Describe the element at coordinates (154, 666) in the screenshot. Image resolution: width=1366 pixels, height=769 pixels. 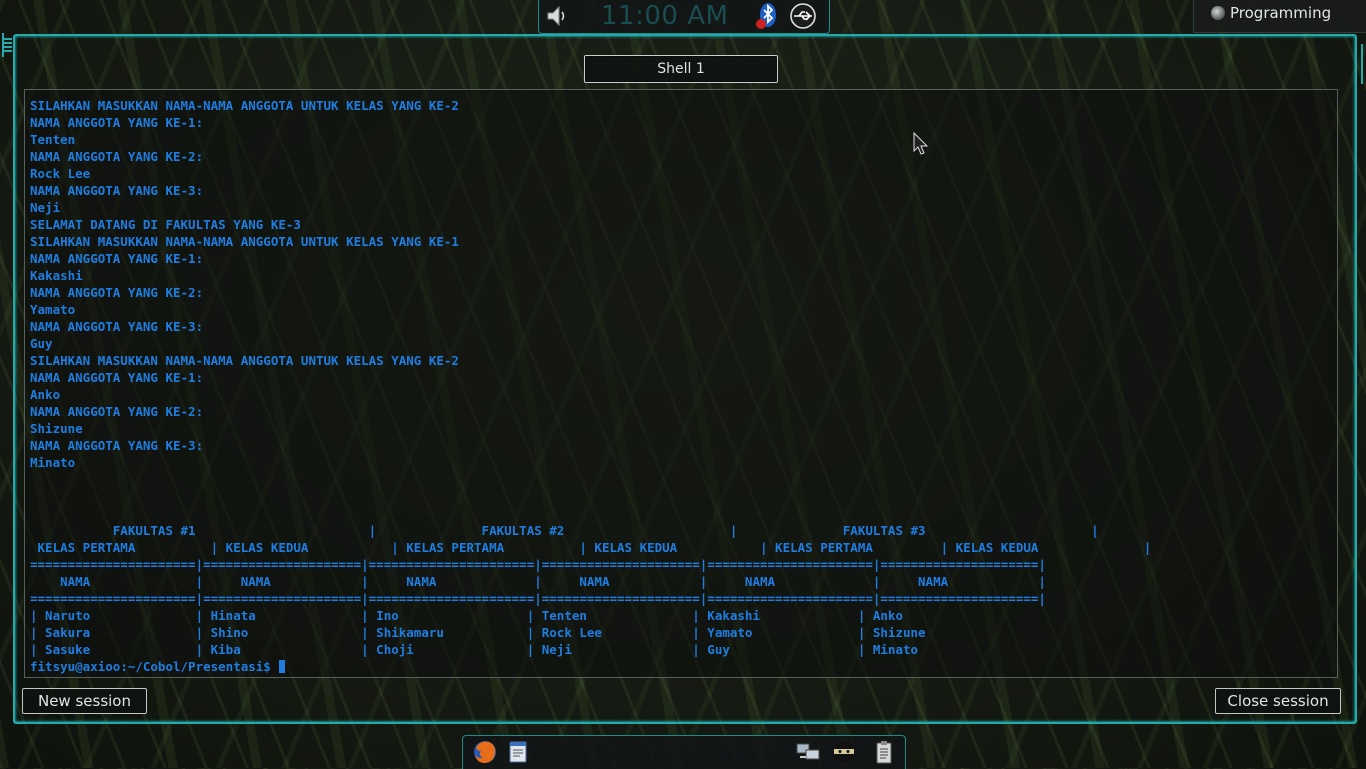
I see `shell-prompt: fitsyu@axioo:~/Cobol/Presentasi$` at that location.